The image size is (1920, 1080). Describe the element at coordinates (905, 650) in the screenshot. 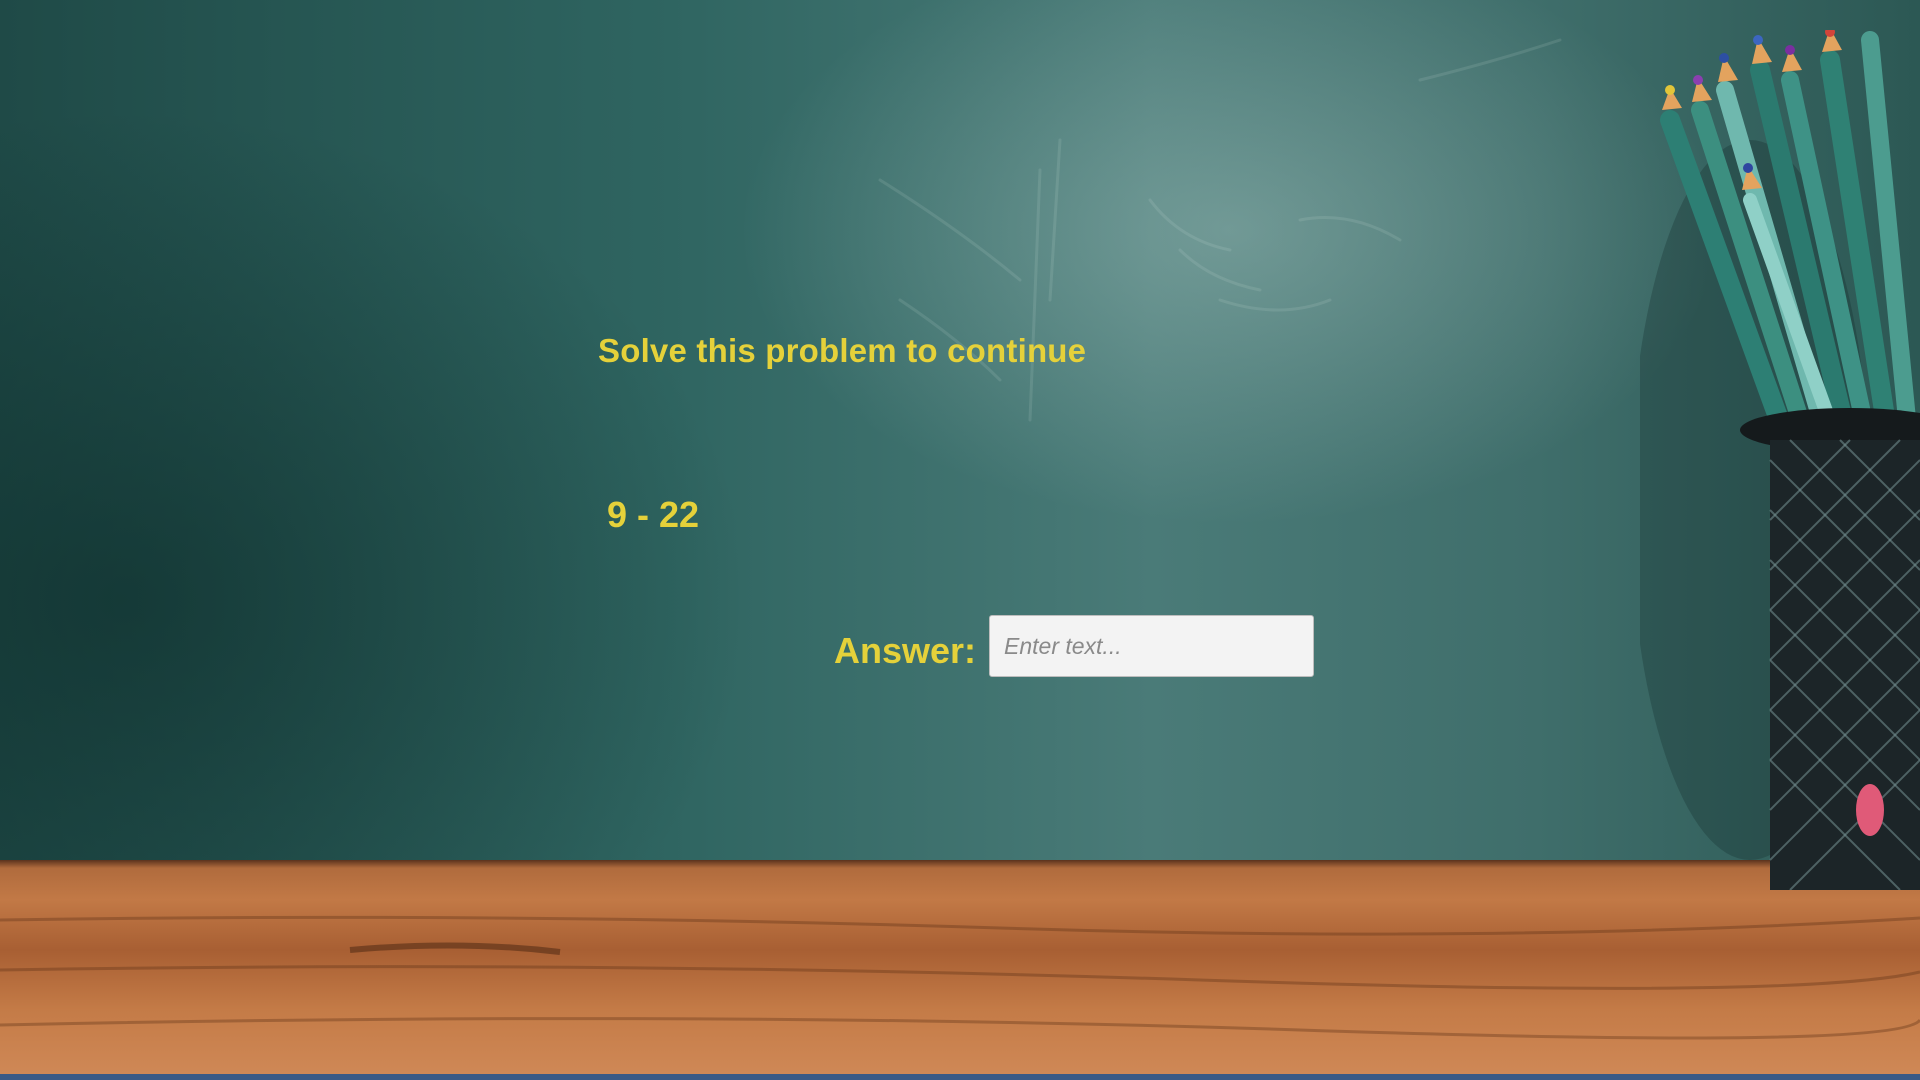

I see `answer-label: Answer:` at that location.